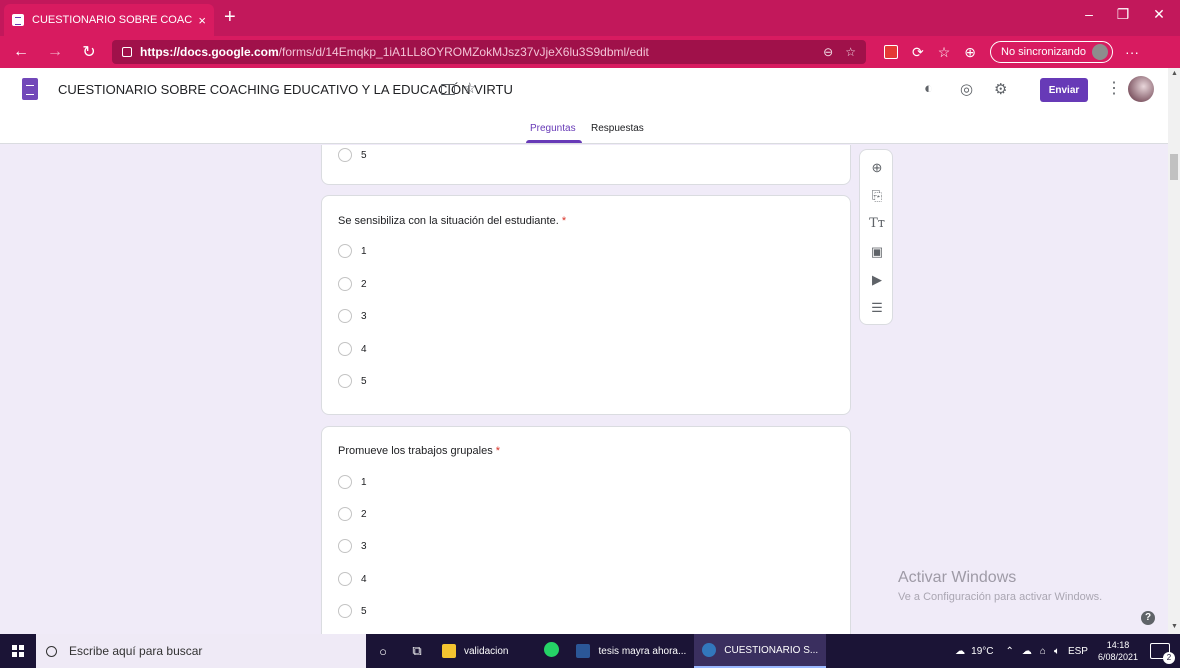 The width and height of the screenshot is (1180, 668). I want to click on question-title: Promueve los trabajos grupales *, so click(419, 451).